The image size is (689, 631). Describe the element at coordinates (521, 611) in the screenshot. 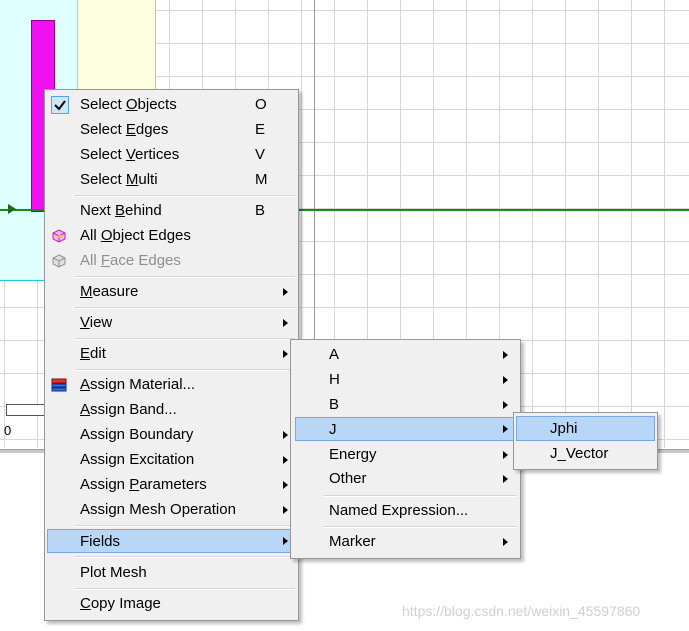

I see `watermark-text: https://blog.csdn.net/weixin_45597860` at that location.